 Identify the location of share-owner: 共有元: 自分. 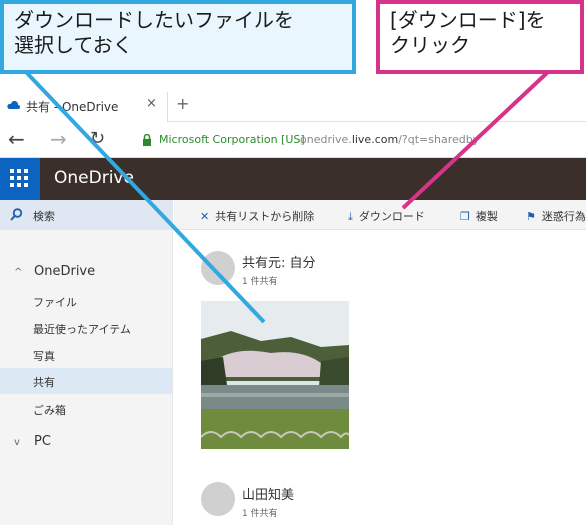
(279, 261).